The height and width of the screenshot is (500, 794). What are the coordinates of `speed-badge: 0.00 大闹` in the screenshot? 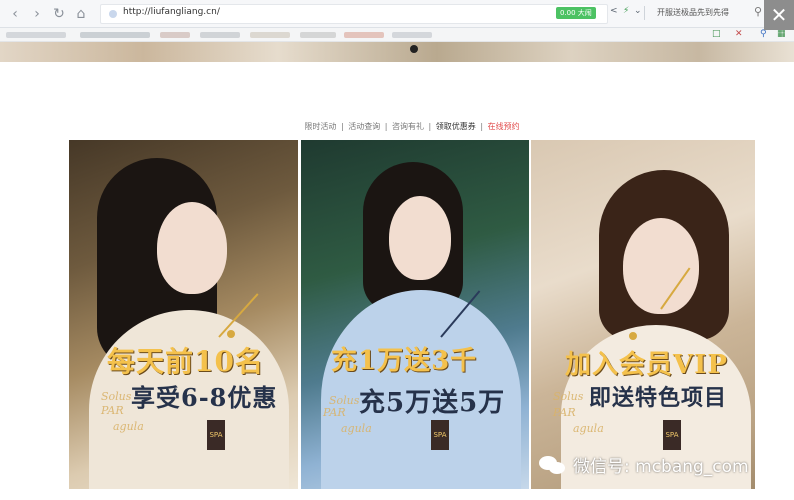 It's located at (576, 13).